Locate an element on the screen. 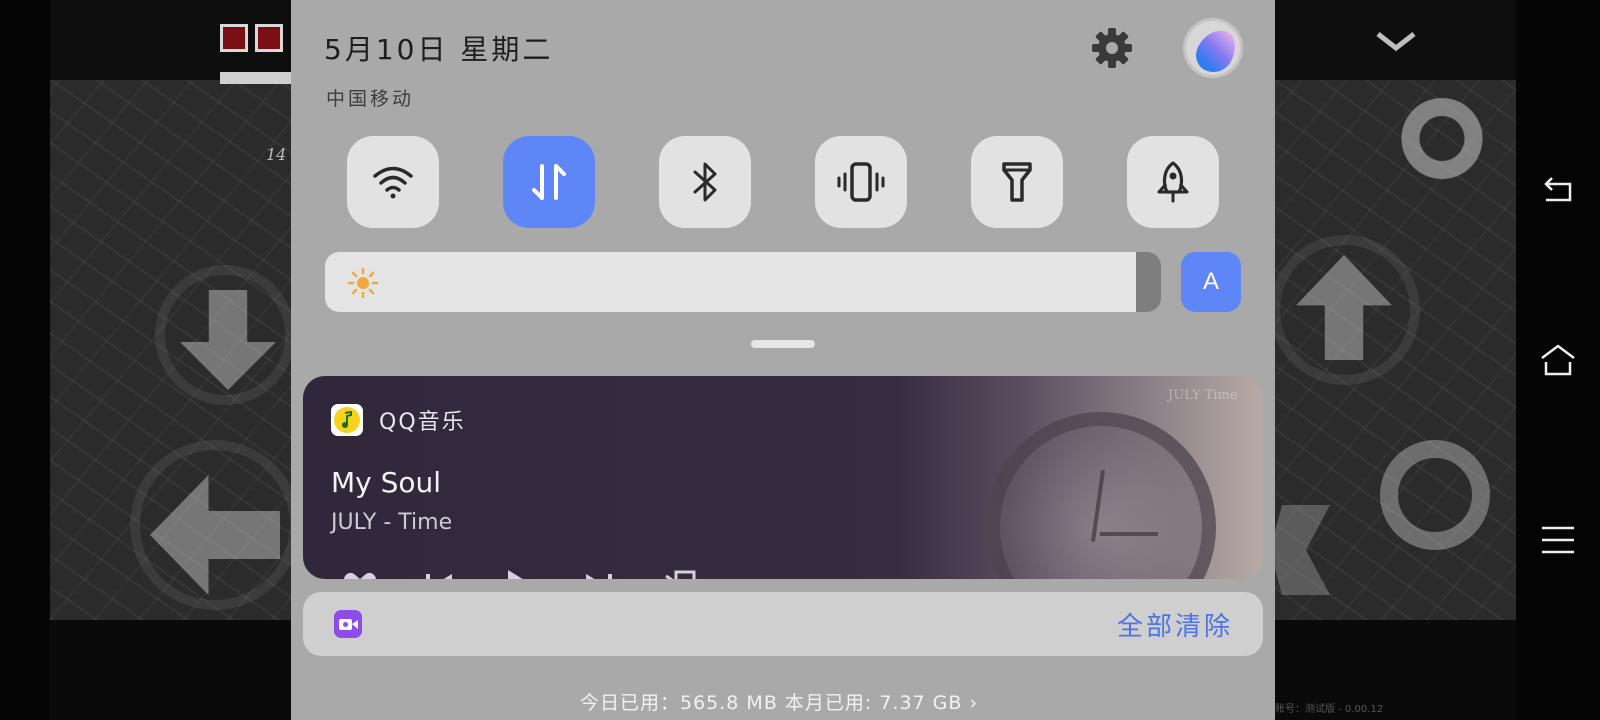 The height and width of the screenshot is (720, 1600). drag-handle is located at coordinates (783, 344).